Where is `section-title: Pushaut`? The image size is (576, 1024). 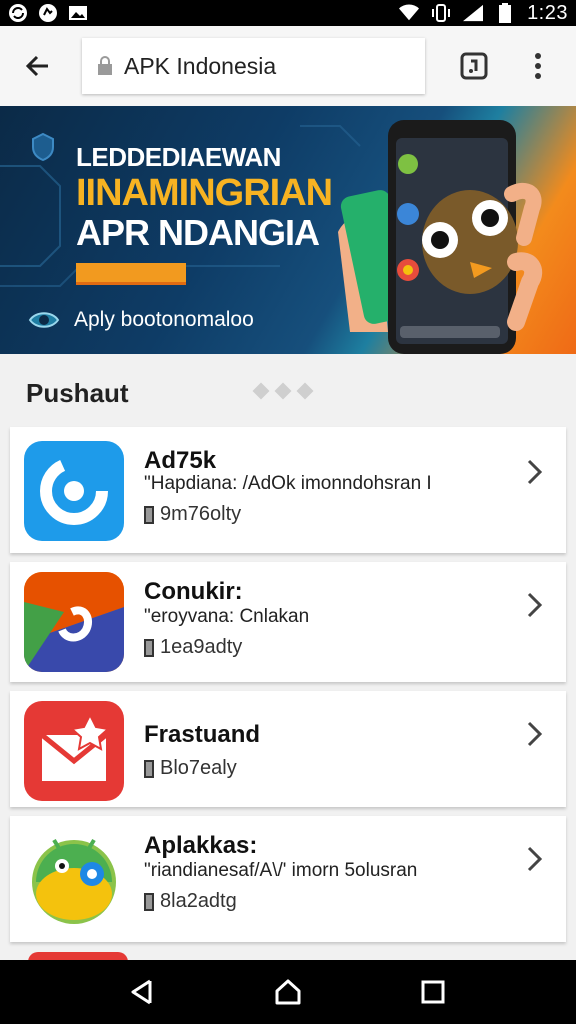
section-title: Pushaut is located at coordinates (77, 393).